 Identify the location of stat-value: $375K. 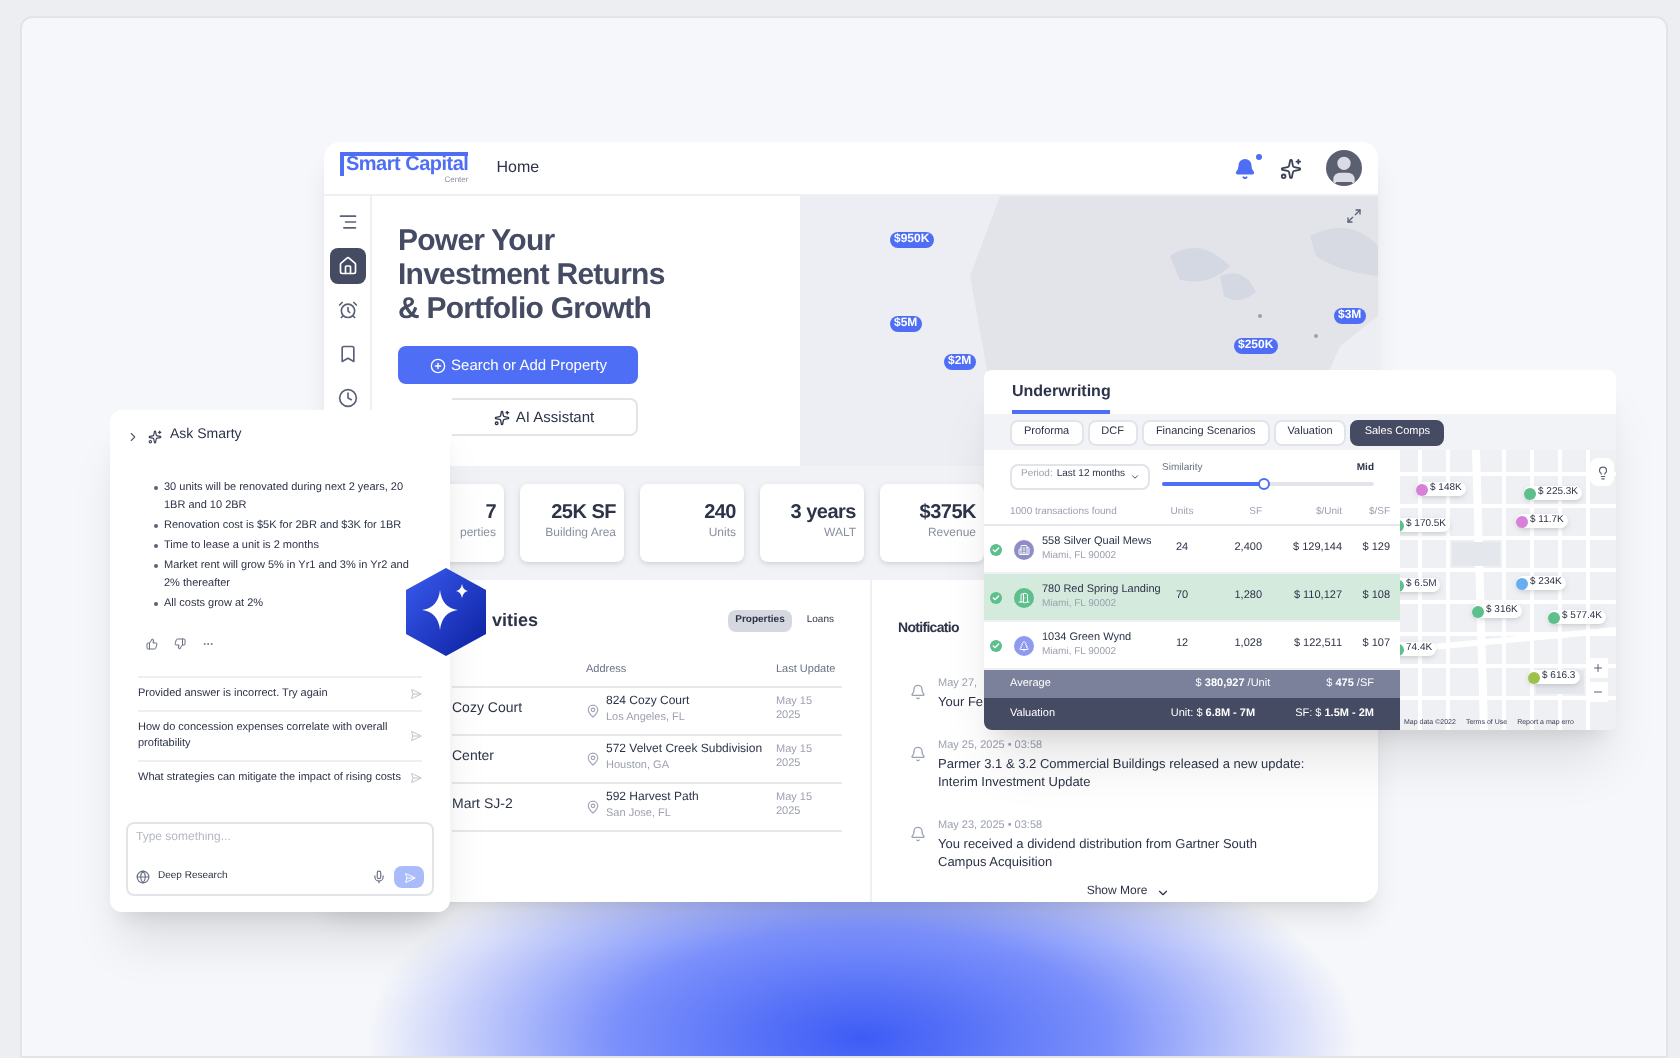
(947, 514).